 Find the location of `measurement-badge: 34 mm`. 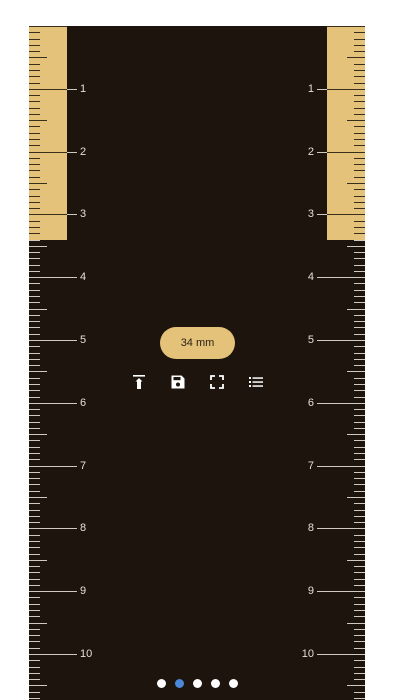

measurement-badge: 34 mm is located at coordinates (197, 343).